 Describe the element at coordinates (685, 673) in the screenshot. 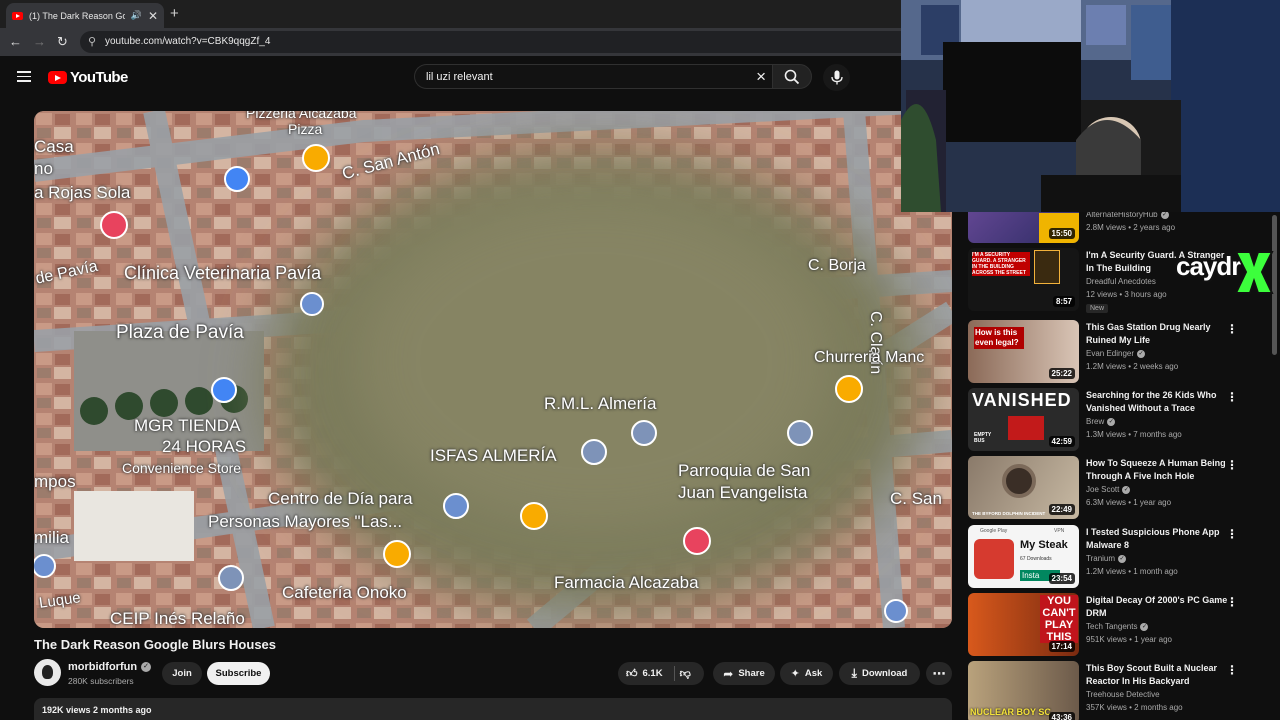

I see `dislike-button: 👎︎` at that location.